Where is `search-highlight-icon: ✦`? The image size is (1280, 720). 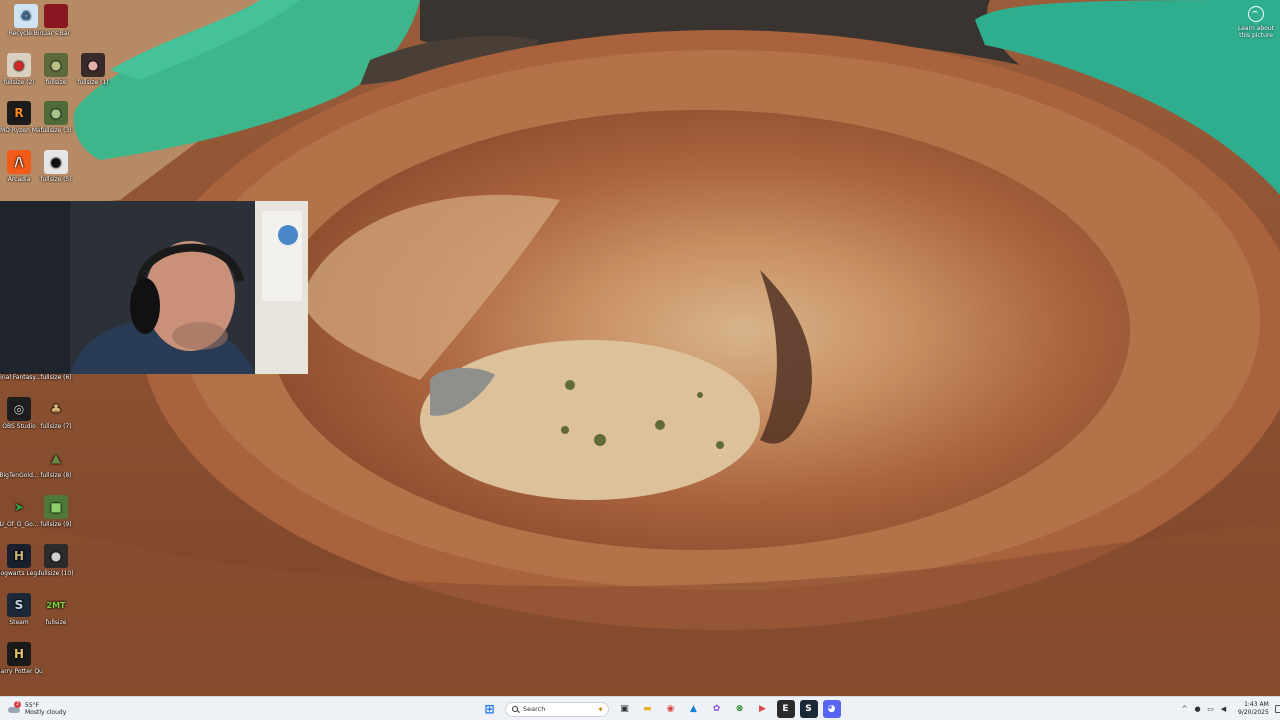 search-highlight-icon: ✦ is located at coordinates (600, 709).